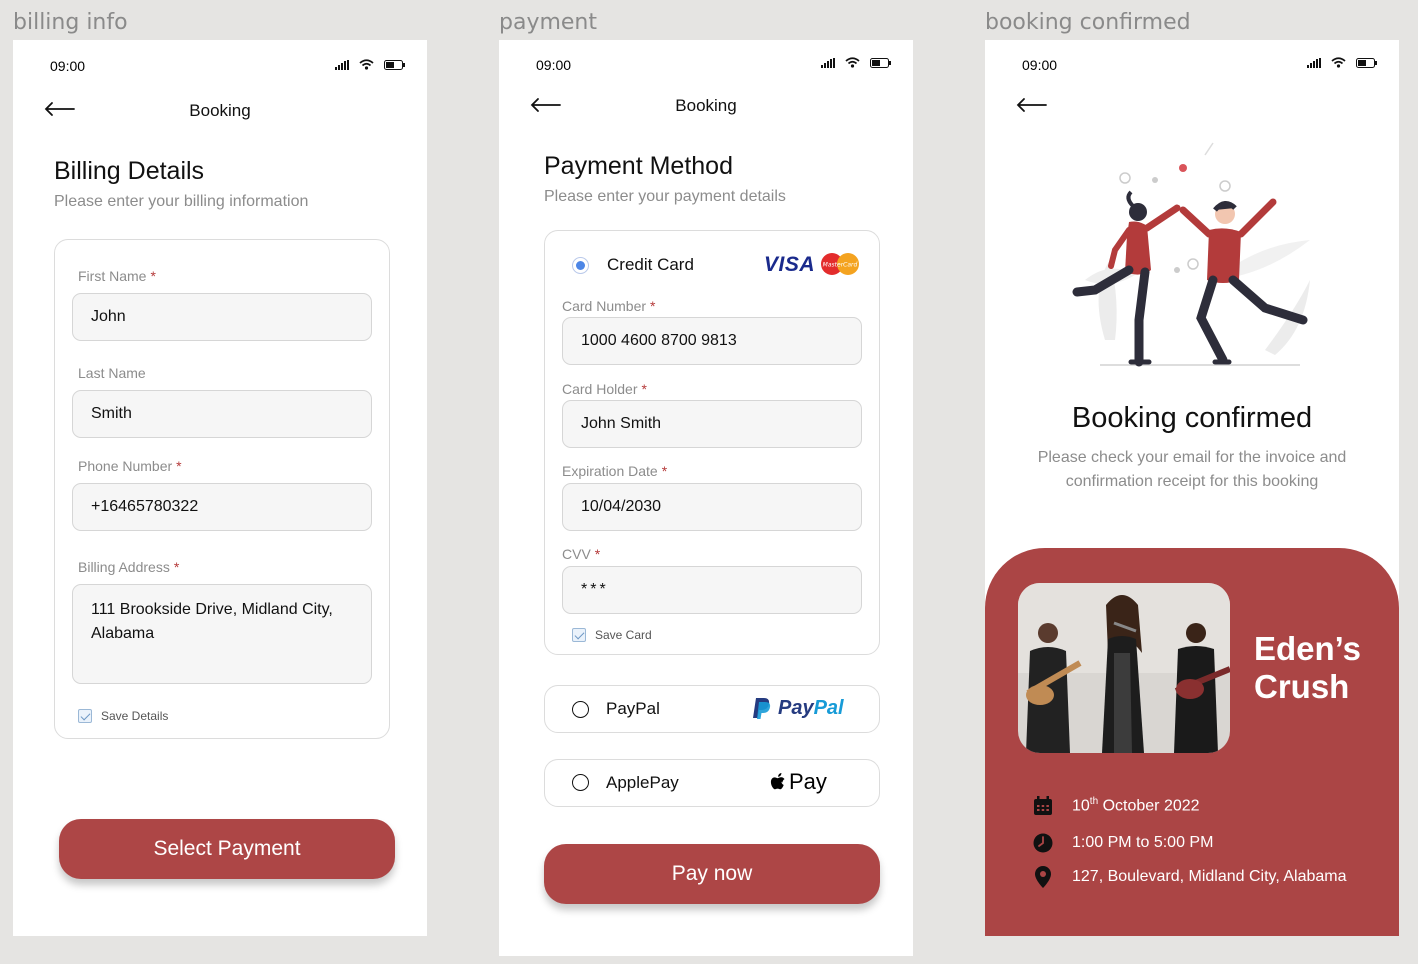  I want to click on card-number-label: Card Number *, so click(609, 306).